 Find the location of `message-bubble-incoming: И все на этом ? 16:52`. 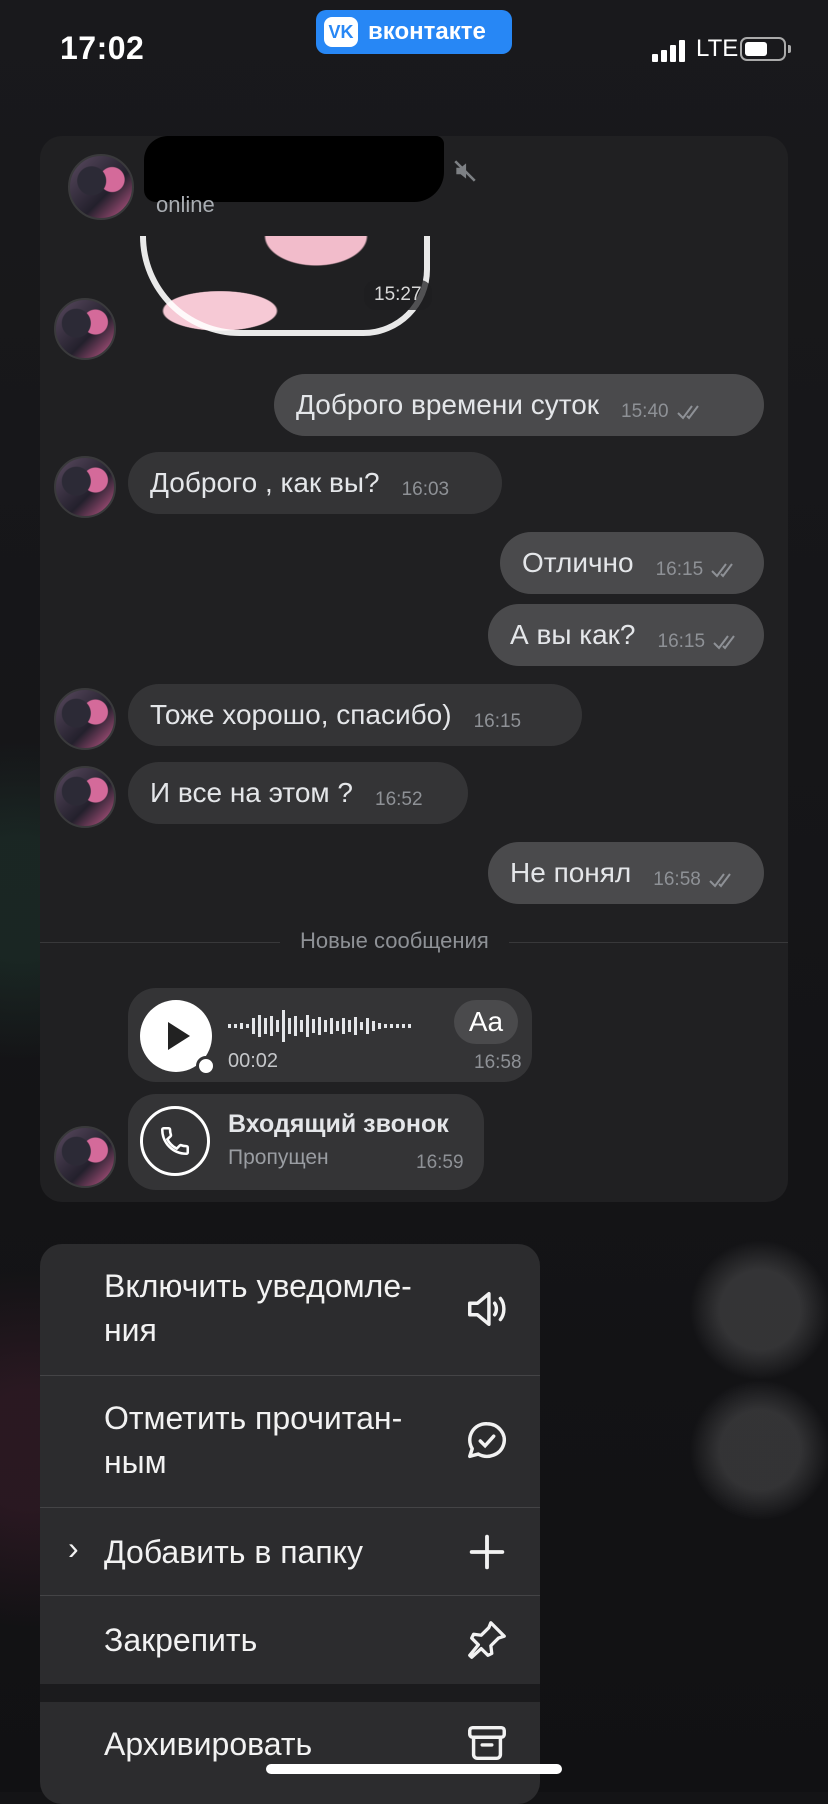

message-bubble-incoming: И все на этом ? 16:52 is located at coordinates (298, 793).